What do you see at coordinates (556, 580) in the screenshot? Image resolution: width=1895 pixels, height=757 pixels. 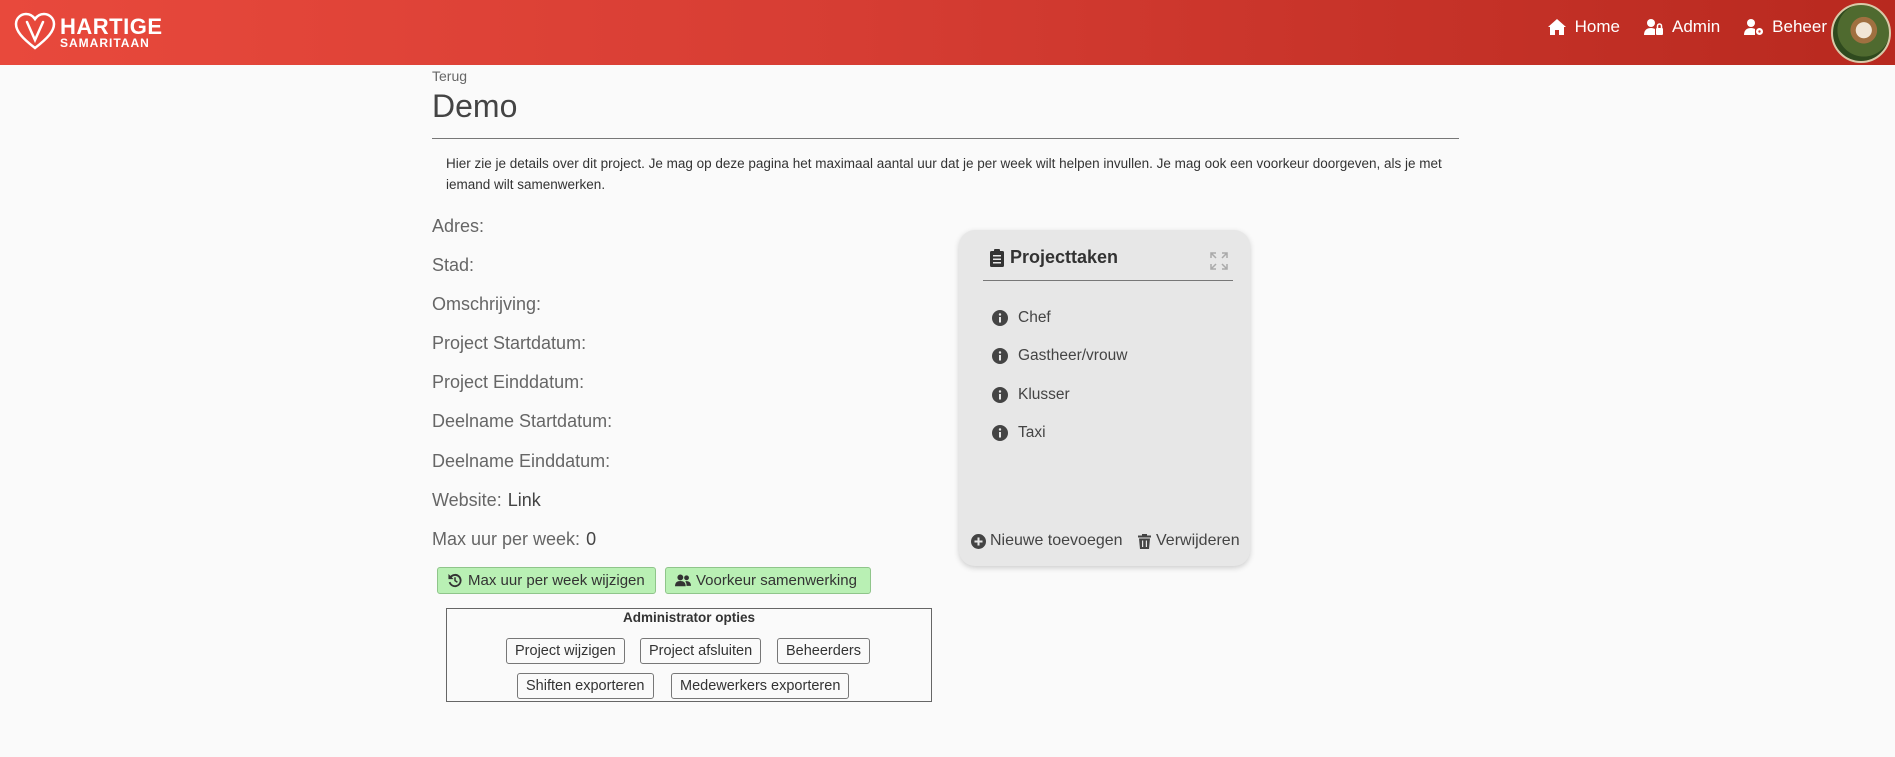 I see `max-uur-wijzigen-label: Max uur per week wijzigen` at bounding box center [556, 580].